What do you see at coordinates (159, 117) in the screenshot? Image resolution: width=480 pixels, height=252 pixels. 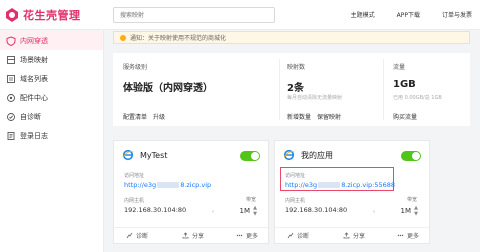 I see `upgrade-link: 升级` at bounding box center [159, 117].